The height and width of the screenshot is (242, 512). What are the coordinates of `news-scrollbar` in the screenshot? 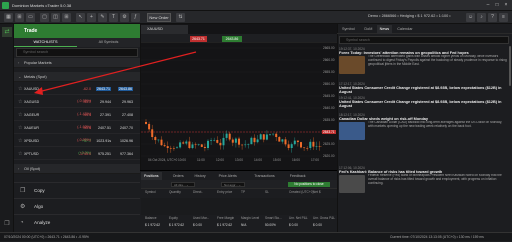 It's located at (510, 66).